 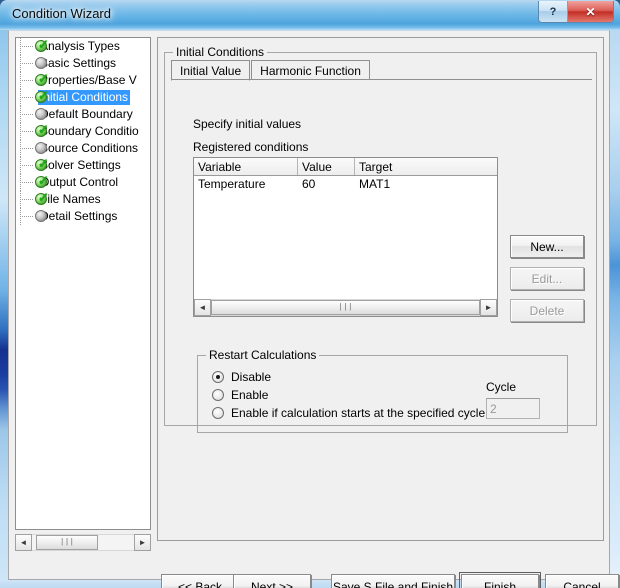 What do you see at coordinates (393, 581) in the screenshot?
I see `save-s-file-and-finish-button: Save S File and Finish` at bounding box center [393, 581].